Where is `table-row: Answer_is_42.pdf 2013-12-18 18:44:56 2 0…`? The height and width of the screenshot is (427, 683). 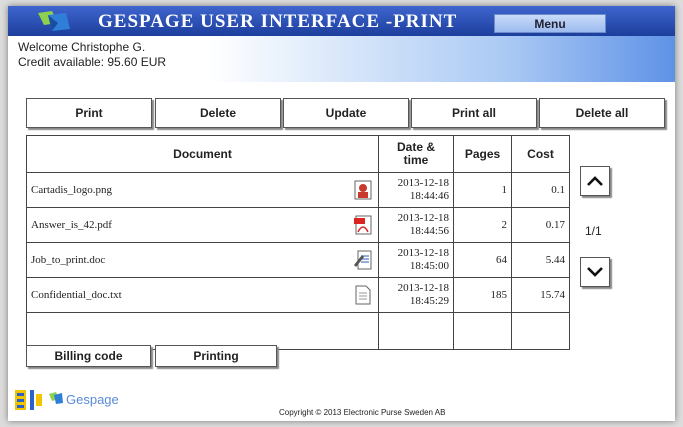 table-row: Answer_is_42.pdf 2013-12-18 18:44:56 2 0… is located at coordinates (298, 225).